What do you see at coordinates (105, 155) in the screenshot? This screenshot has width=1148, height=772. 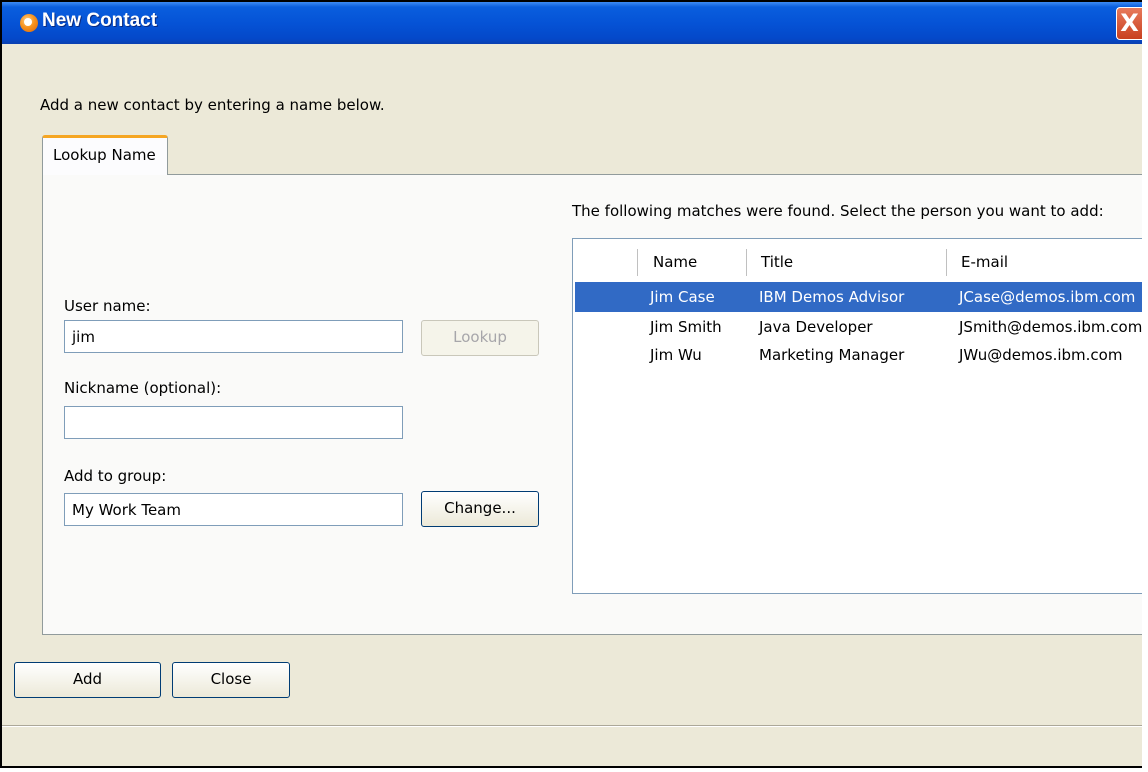 I see `tab-lookup-name: Lookup Name` at bounding box center [105, 155].